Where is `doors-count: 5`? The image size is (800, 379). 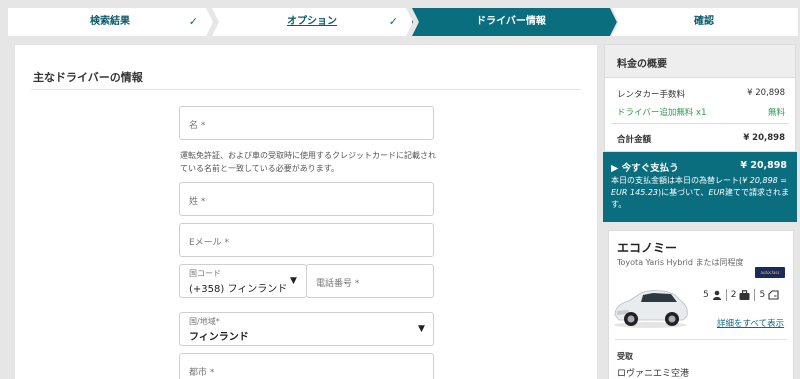
doors-count: 5 is located at coordinates (762, 295).